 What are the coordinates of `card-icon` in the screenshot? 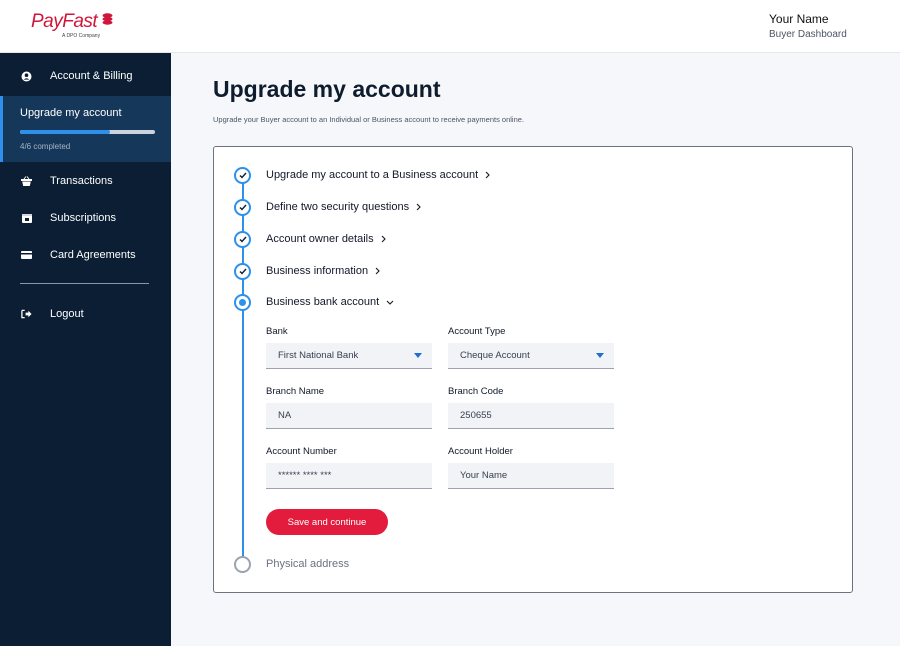 It's located at (26, 255).